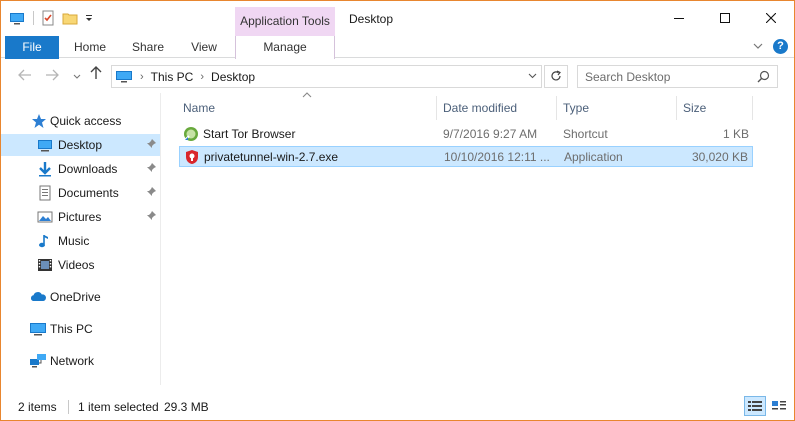  I want to click on properties-icon, so click(48, 18).